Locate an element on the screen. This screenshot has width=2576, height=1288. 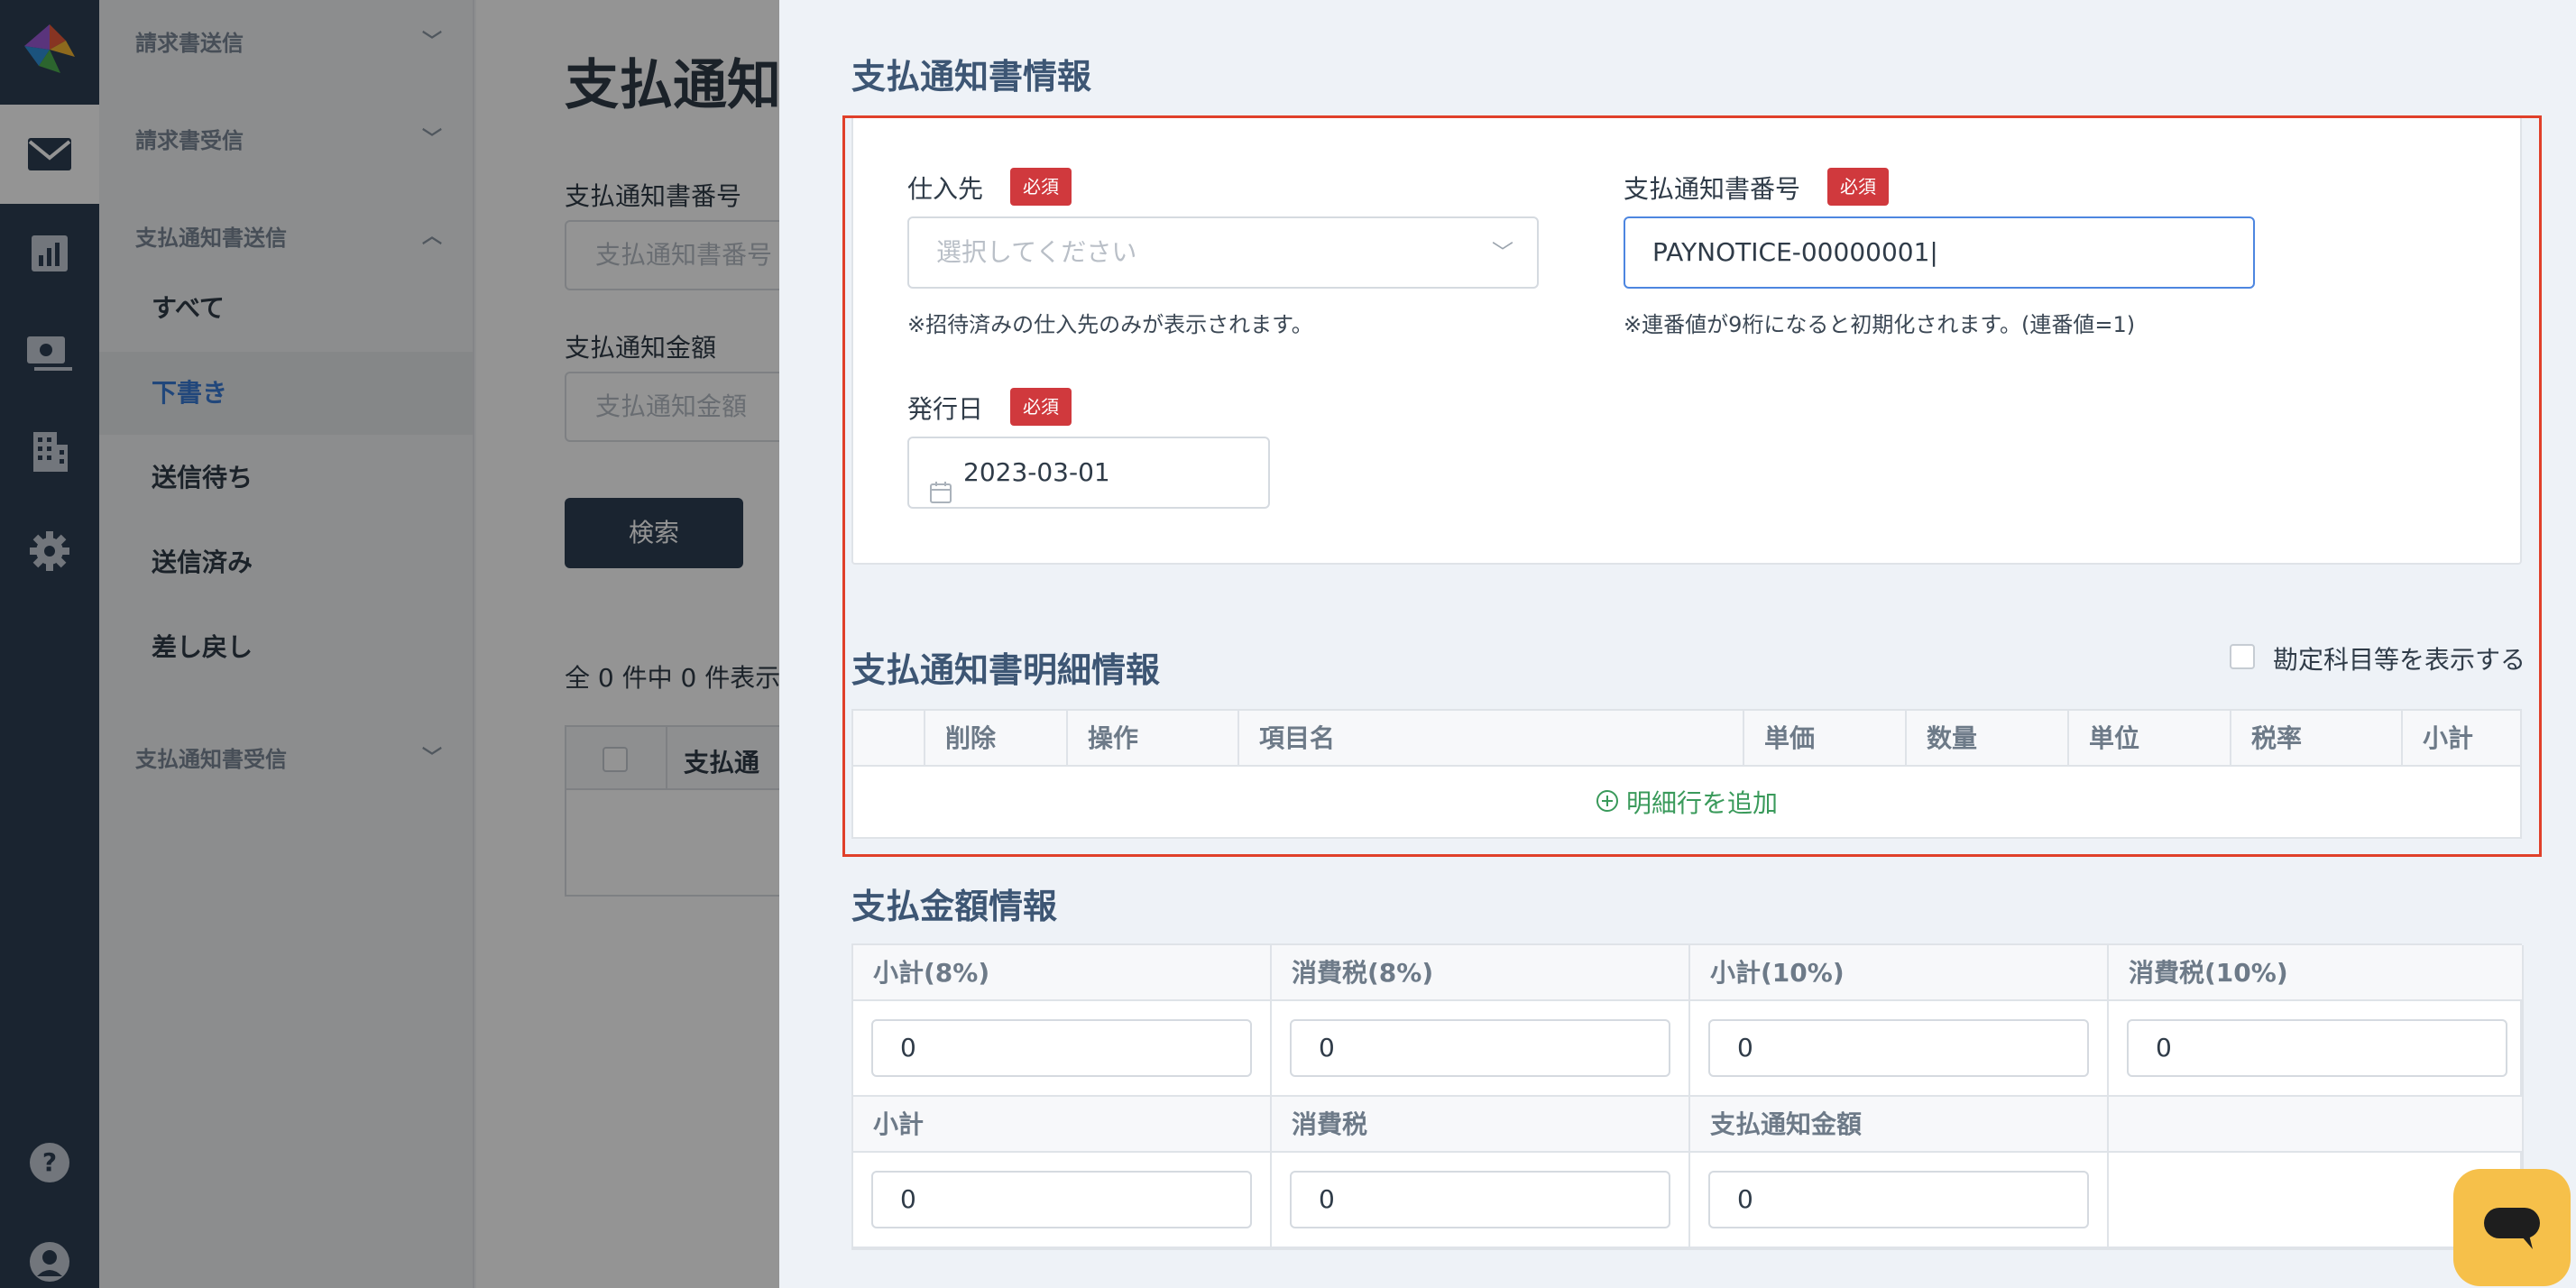
column-unit-price: 単価 is located at coordinates (1824, 739).